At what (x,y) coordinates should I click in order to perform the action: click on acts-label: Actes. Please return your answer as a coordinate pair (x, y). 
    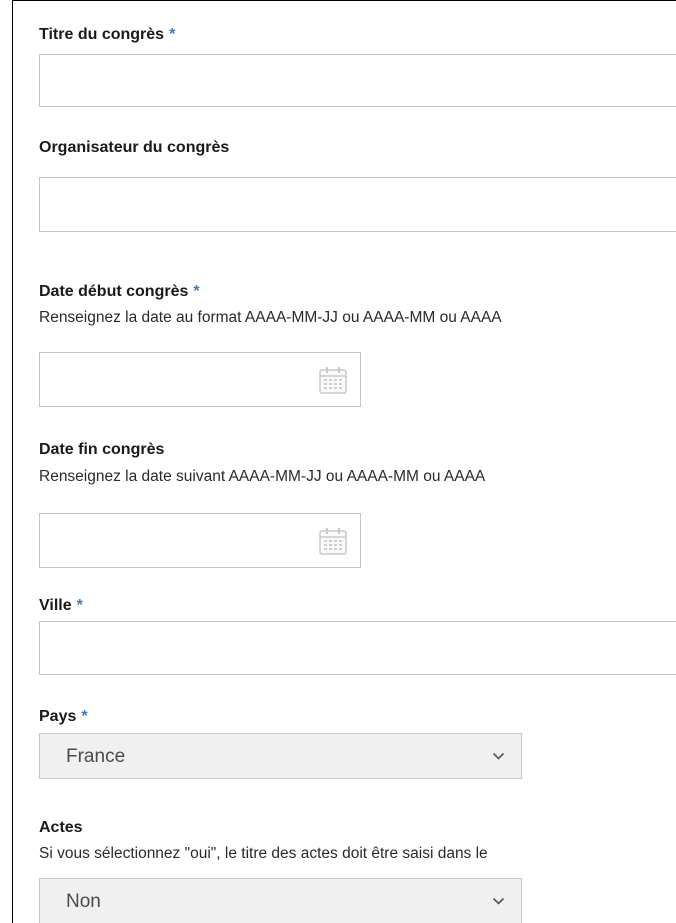
    Looking at the image, I should click on (61, 828).